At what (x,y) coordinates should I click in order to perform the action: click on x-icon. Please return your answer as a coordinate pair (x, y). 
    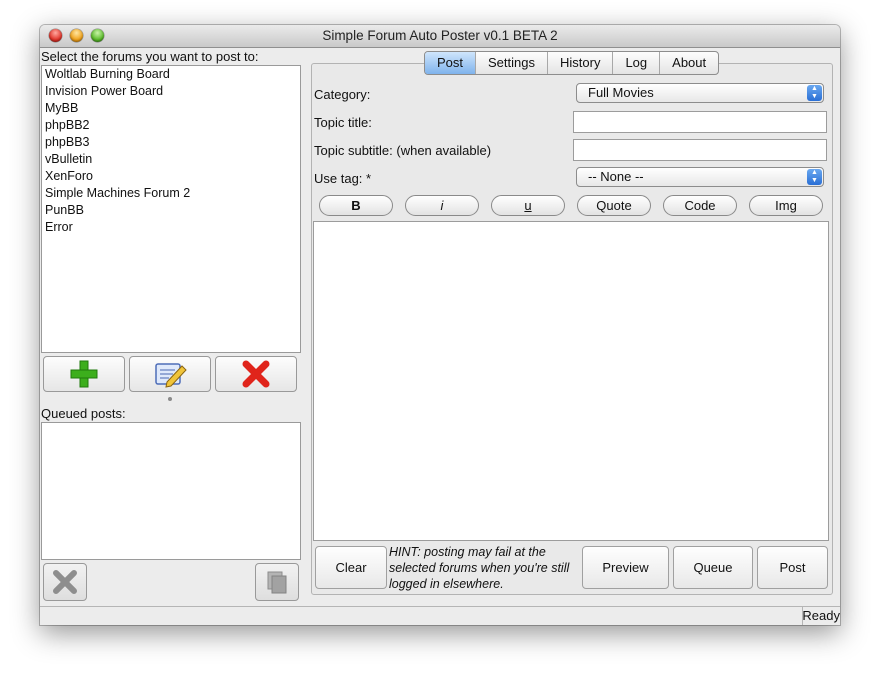
    Looking at the image, I should click on (256, 374).